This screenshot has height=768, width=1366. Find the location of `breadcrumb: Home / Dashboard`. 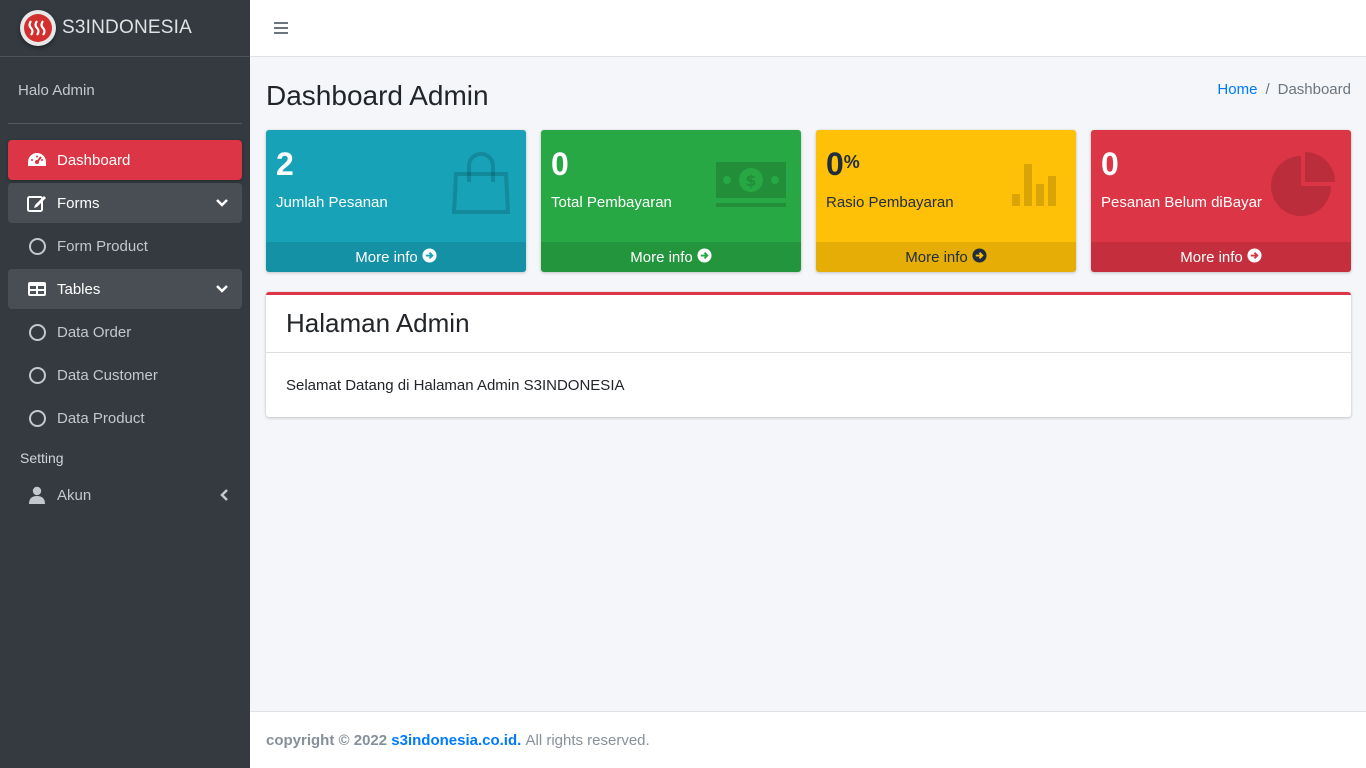

breadcrumb: Home / Dashboard is located at coordinates (1284, 89).